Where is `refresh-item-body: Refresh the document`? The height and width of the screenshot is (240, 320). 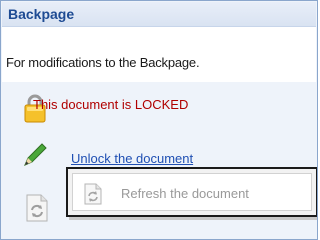 refresh-item-body: Refresh the document is located at coordinates (192, 192).